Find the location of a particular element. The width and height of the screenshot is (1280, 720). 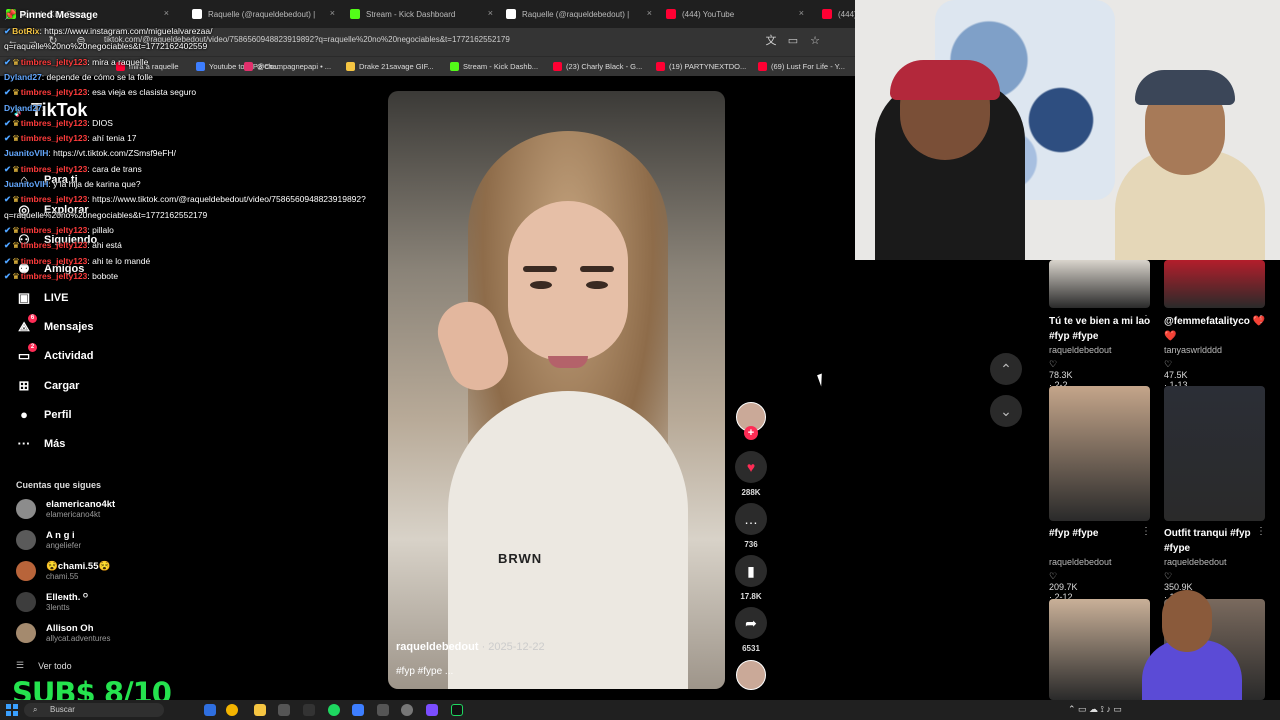

translate-icon: 文 is located at coordinates (771, 41).